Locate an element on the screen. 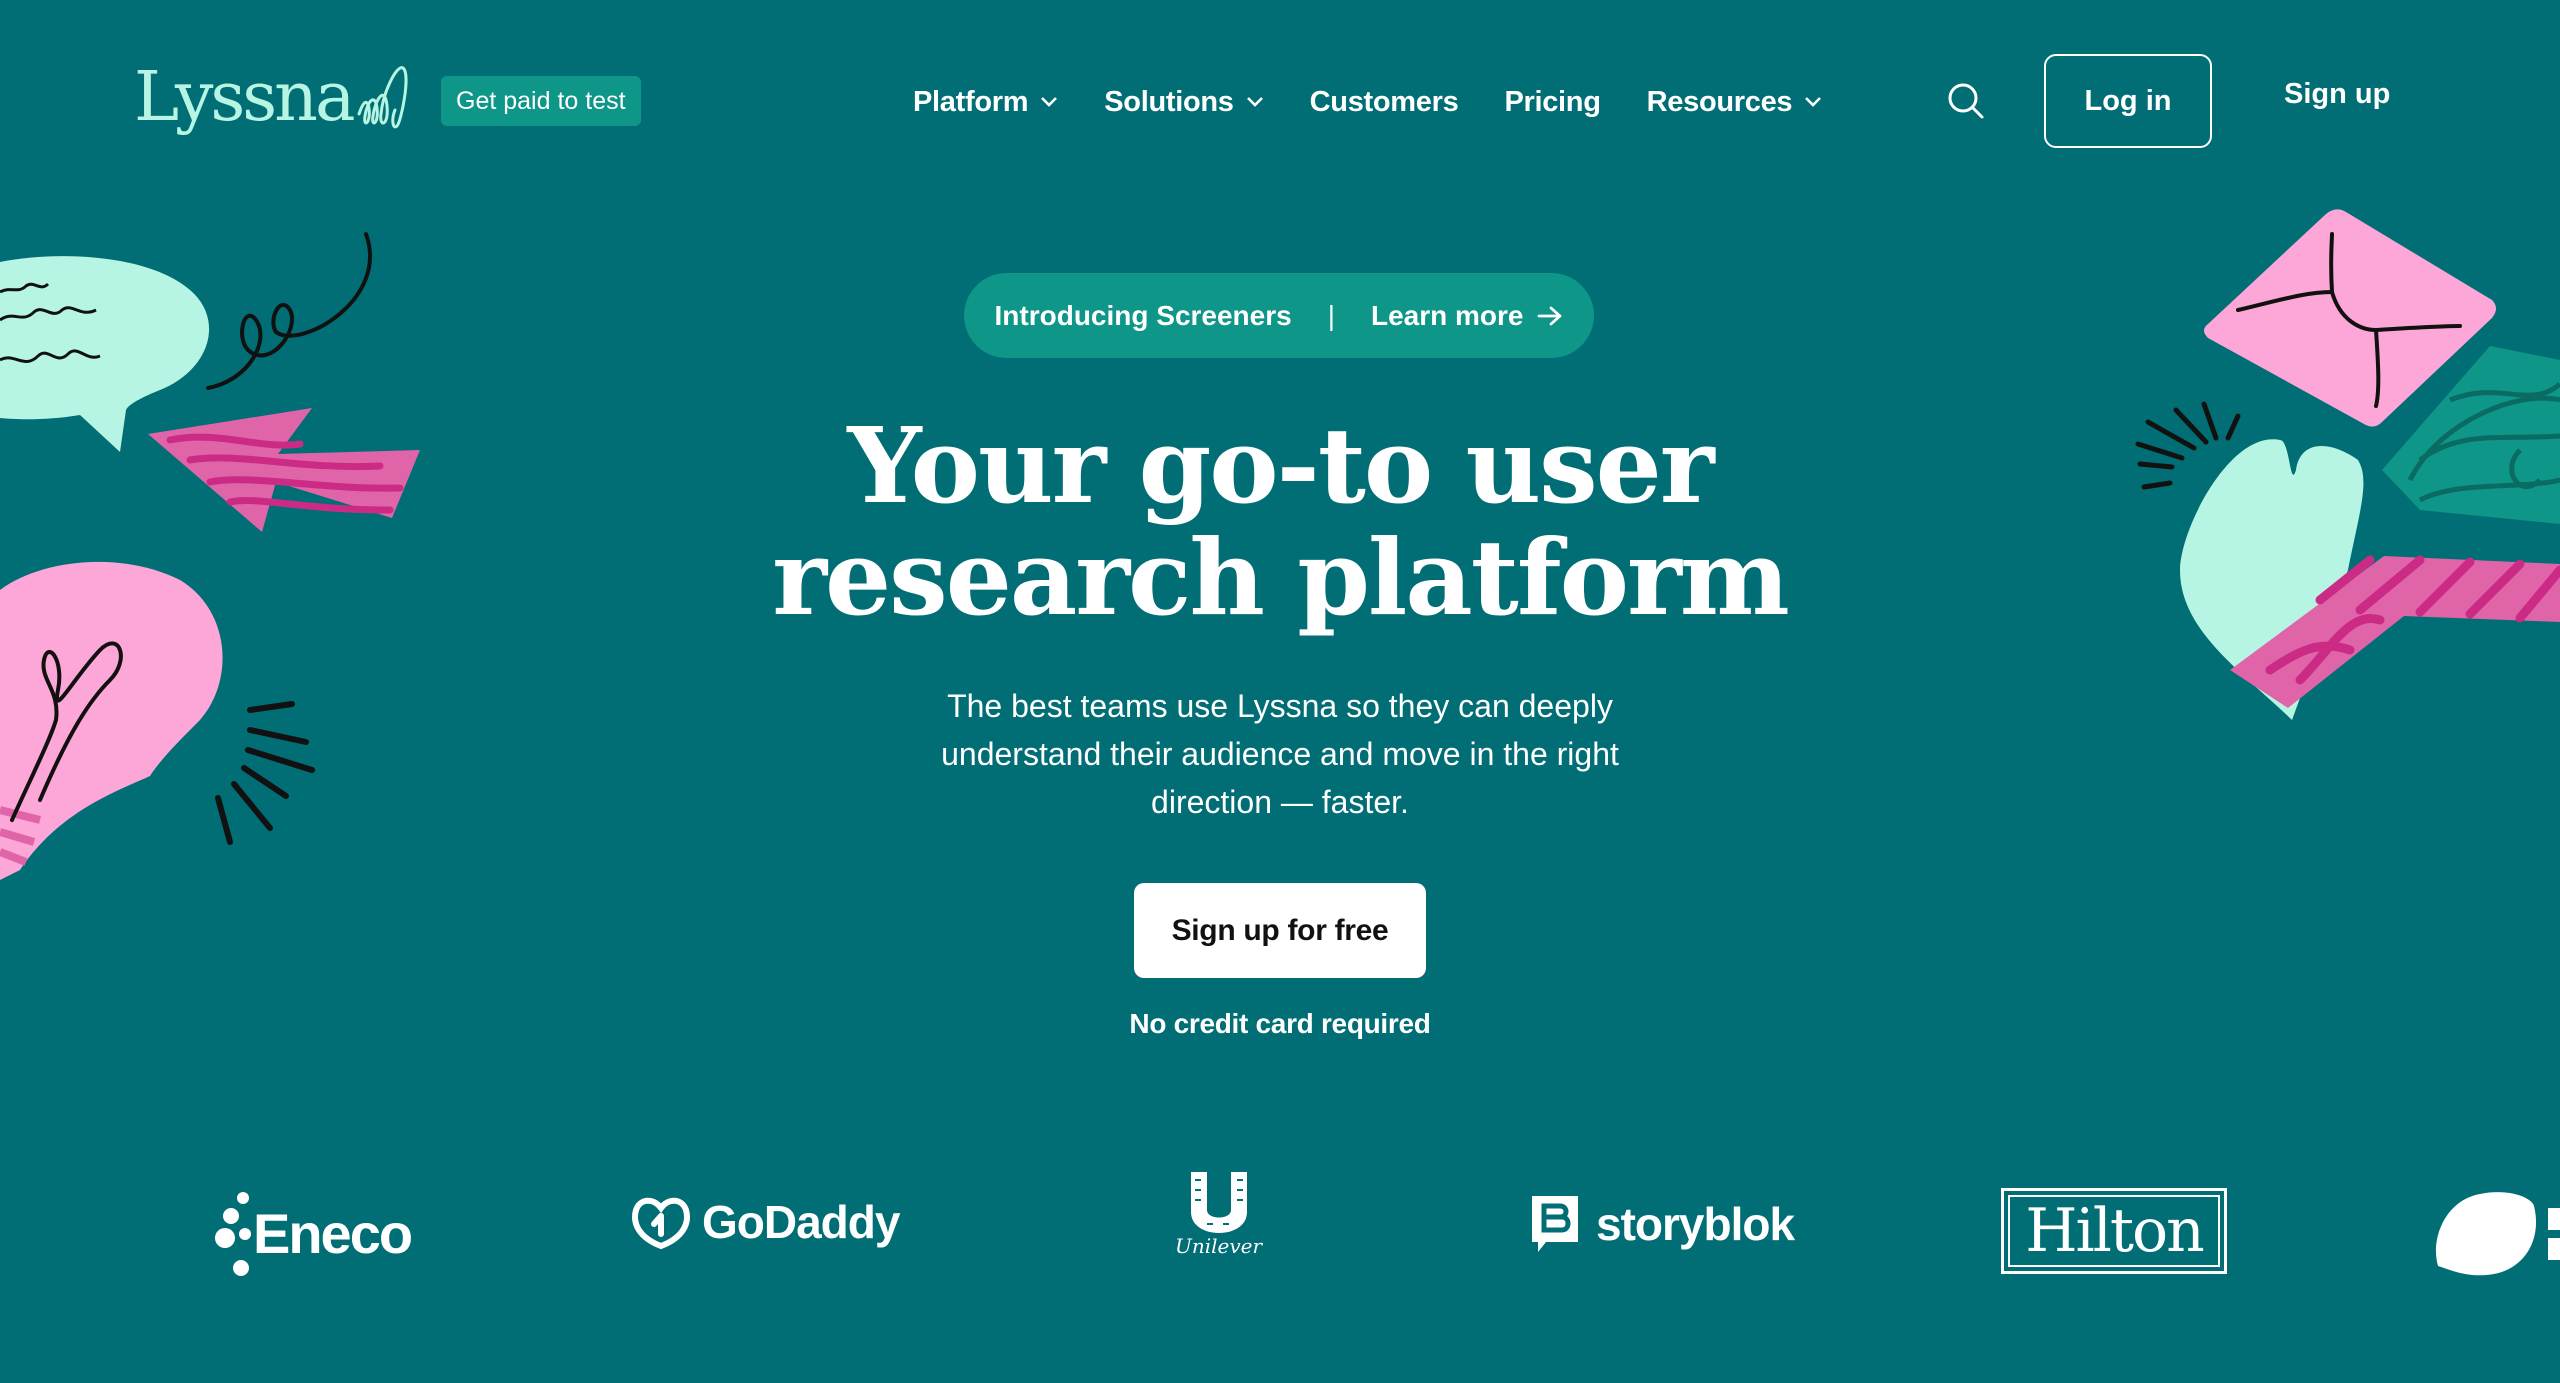 This screenshot has height=1383, width=2560. nav-label: Platform is located at coordinates (971, 101).